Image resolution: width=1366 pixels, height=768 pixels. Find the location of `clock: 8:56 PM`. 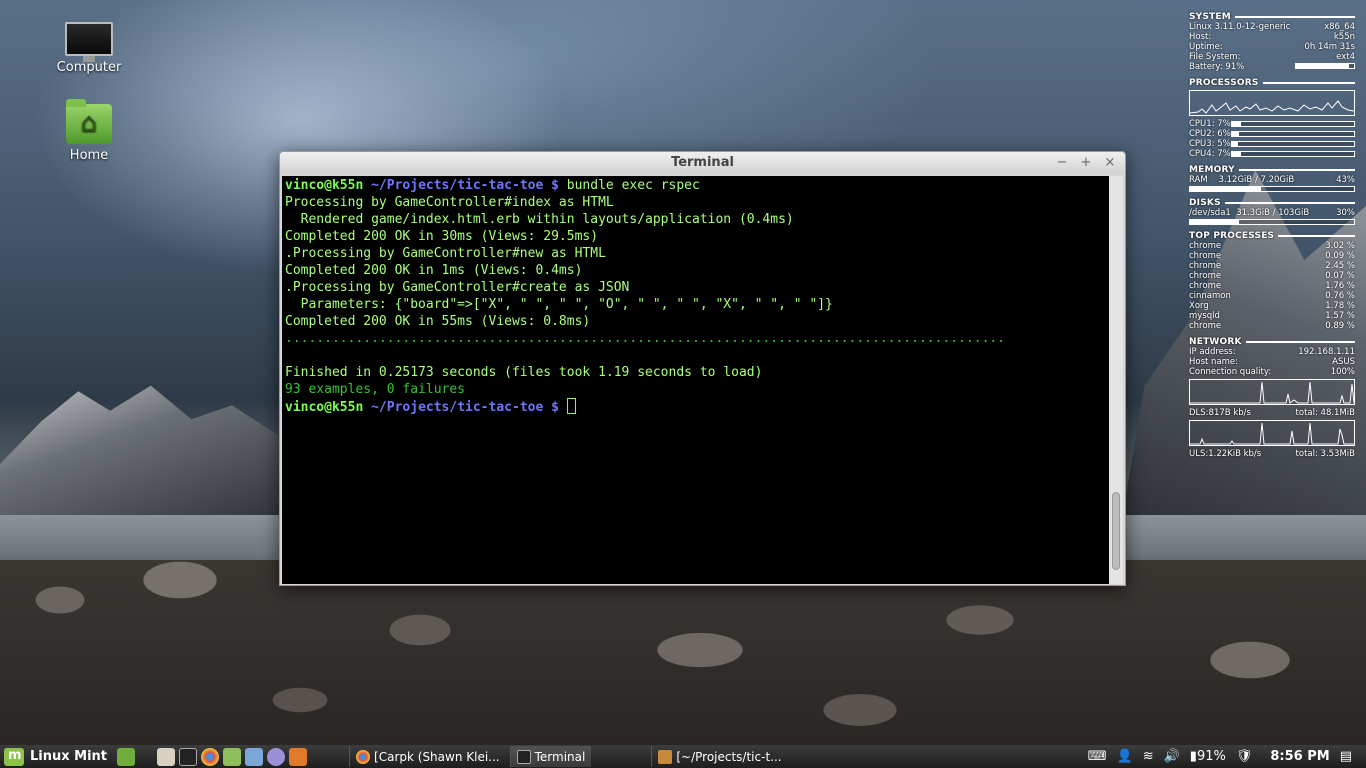

clock: 8:56 PM is located at coordinates (1299, 756).